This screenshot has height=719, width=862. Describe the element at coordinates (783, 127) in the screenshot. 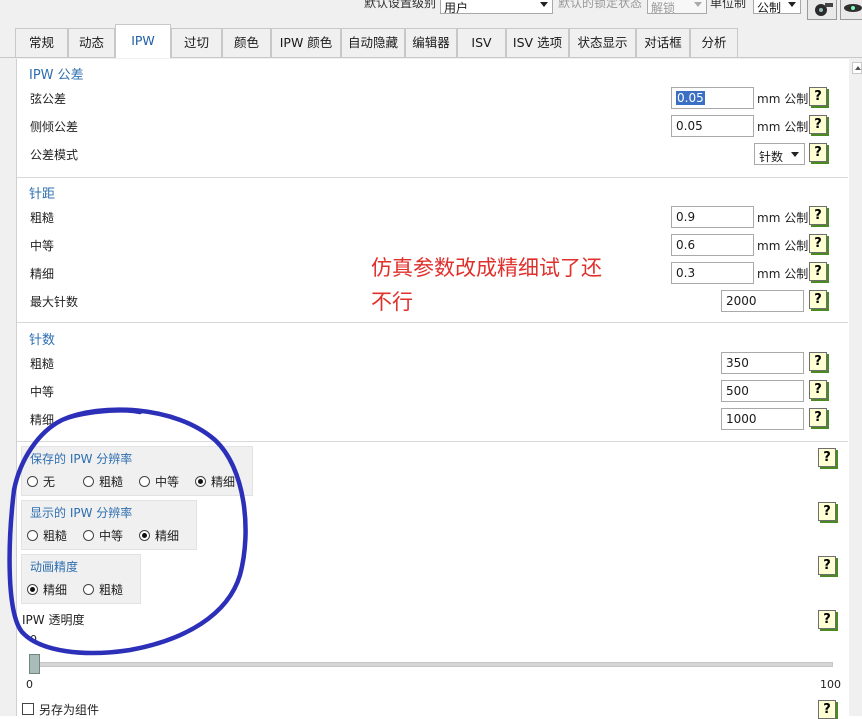

I see `tilt-tolerance-unit: mm 公制` at that location.